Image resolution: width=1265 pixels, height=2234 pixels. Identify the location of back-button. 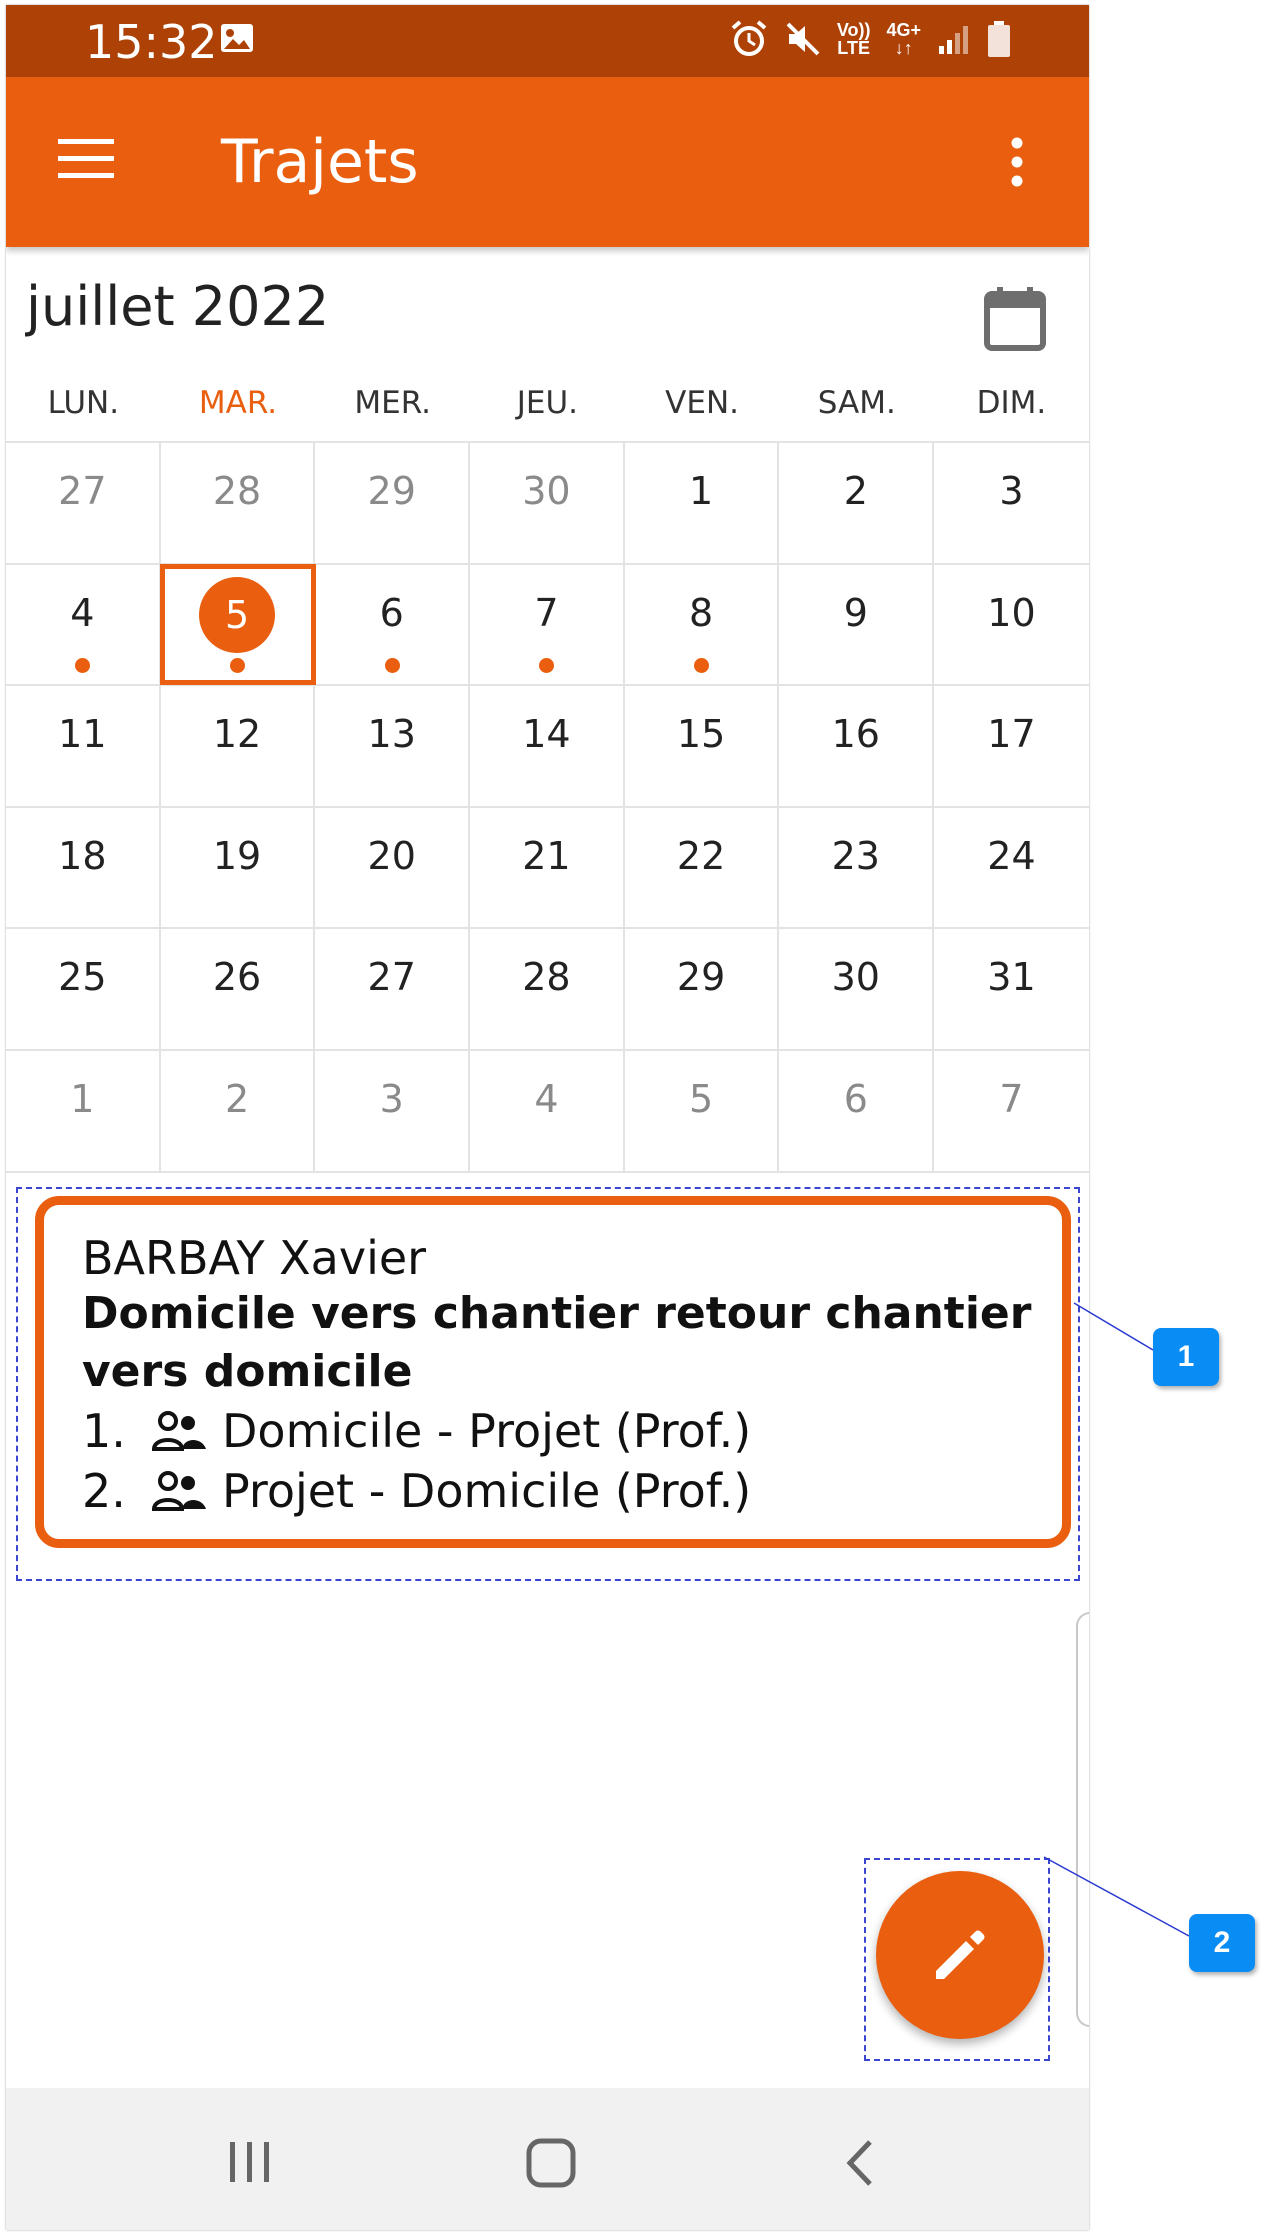
(859, 2165).